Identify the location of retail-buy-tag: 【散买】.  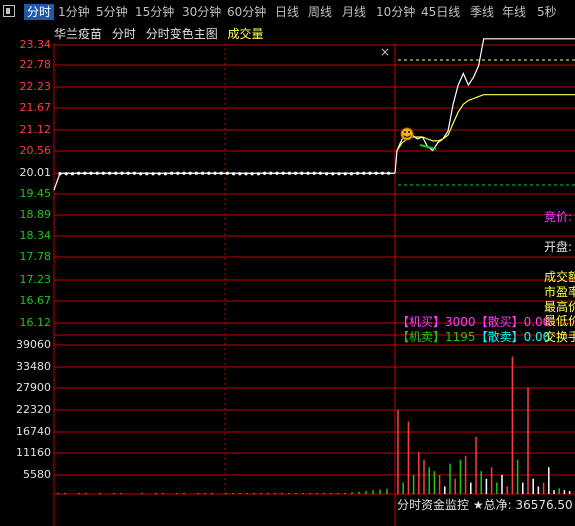
(499, 322).